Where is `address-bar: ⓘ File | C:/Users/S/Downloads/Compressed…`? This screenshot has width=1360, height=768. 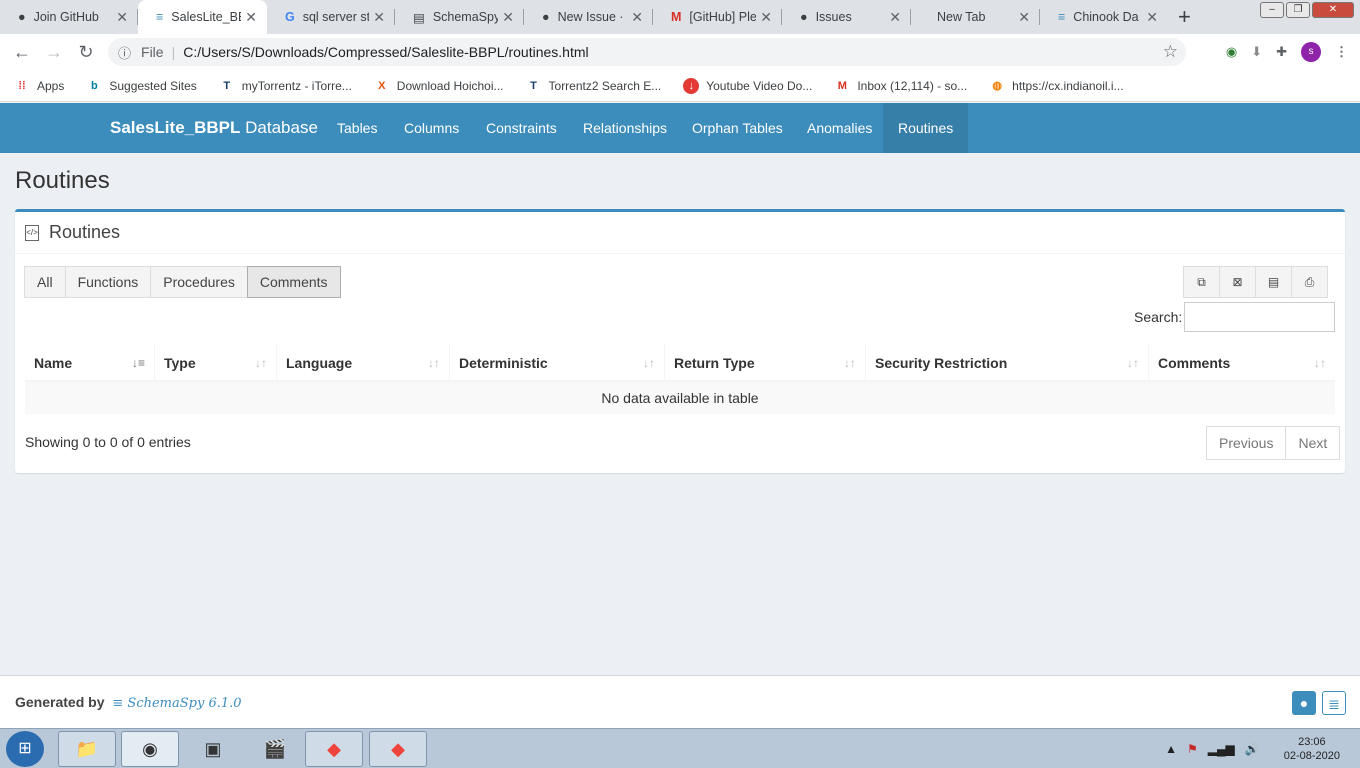 address-bar: ⓘ File | C:/Users/S/Downloads/Compressed… is located at coordinates (647, 52).